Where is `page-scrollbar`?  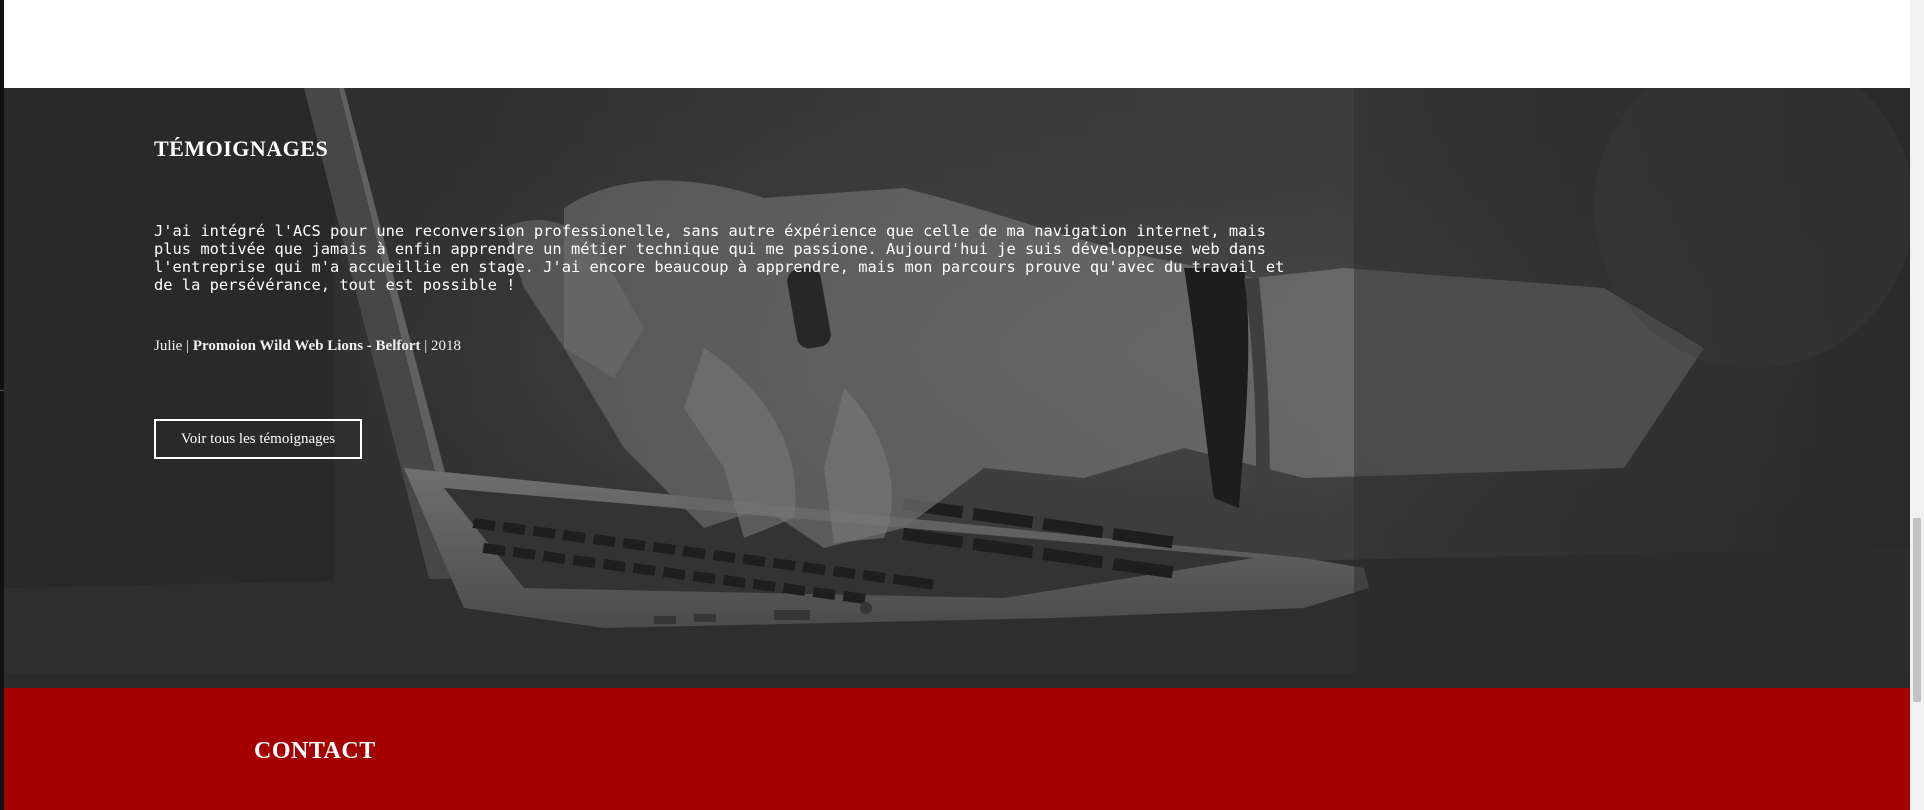 page-scrollbar is located at coordinates (1917, 405).